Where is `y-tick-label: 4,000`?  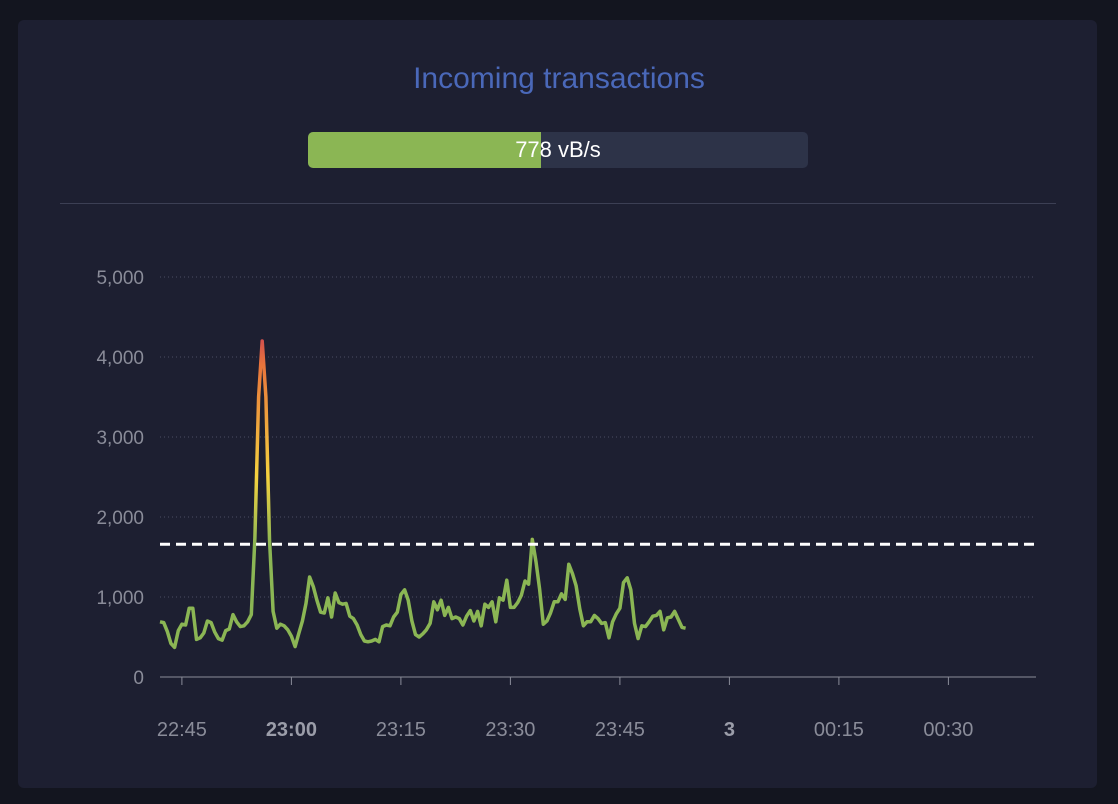 y-tick-label: 4,000 is located at coordinates (120, 358).